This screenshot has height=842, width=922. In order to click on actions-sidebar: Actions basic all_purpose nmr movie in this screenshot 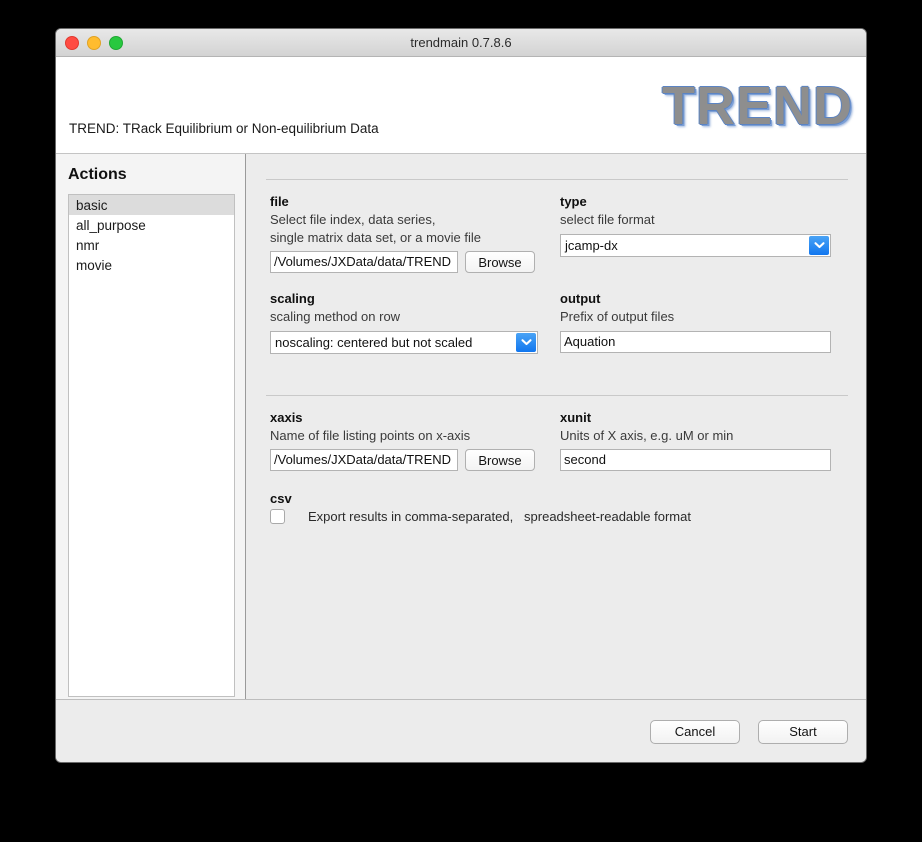, I will do `click(151, 426)`.